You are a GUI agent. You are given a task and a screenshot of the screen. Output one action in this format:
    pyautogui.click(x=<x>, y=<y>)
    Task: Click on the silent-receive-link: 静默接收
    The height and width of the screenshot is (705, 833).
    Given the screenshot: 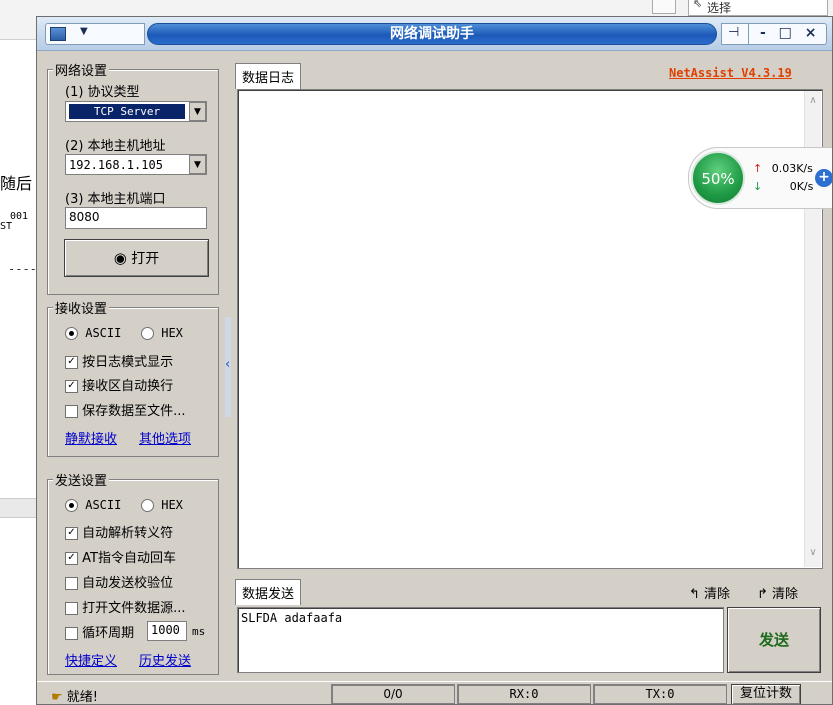 What is the action you would take?
    pyautogui.click(x=91, y=437)
    